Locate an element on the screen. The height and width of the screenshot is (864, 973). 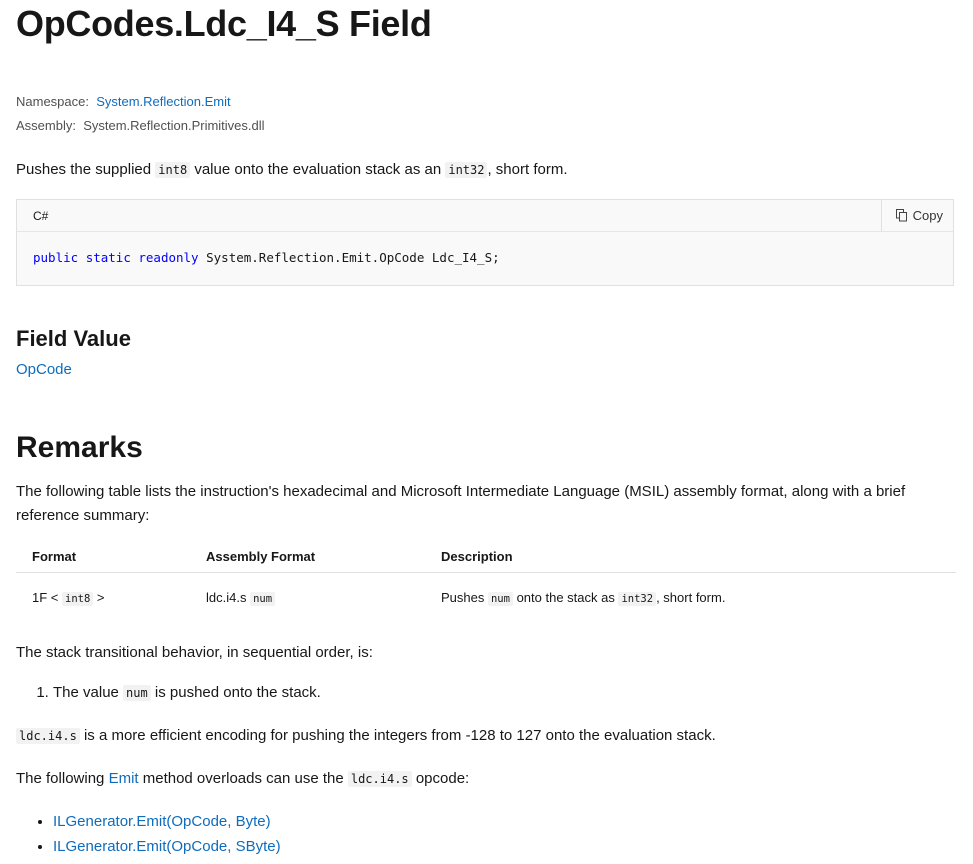
copy-icon is located at coordinates (901, 215).